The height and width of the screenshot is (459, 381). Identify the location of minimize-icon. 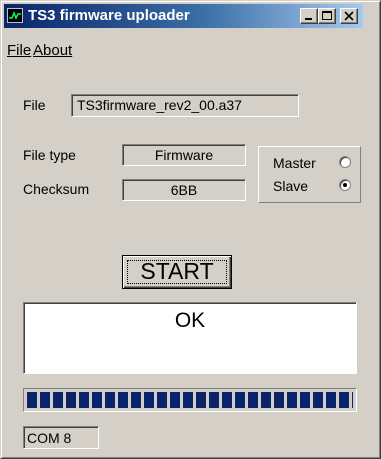
(308, 19).